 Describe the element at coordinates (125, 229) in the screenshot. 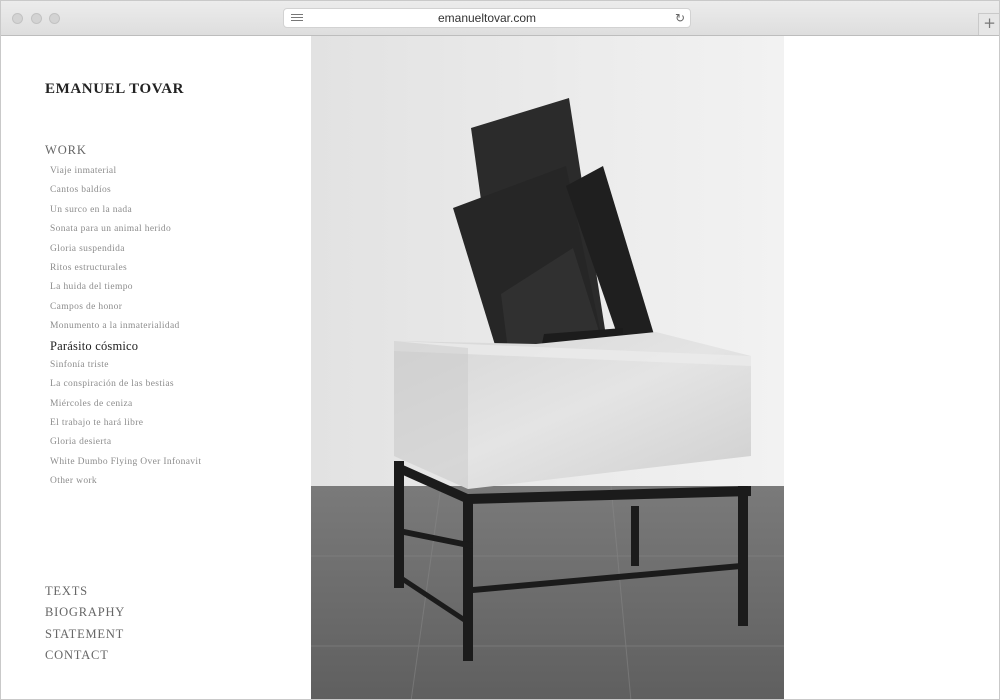

I see `work-item: Sonata para un animal herido` at that location.